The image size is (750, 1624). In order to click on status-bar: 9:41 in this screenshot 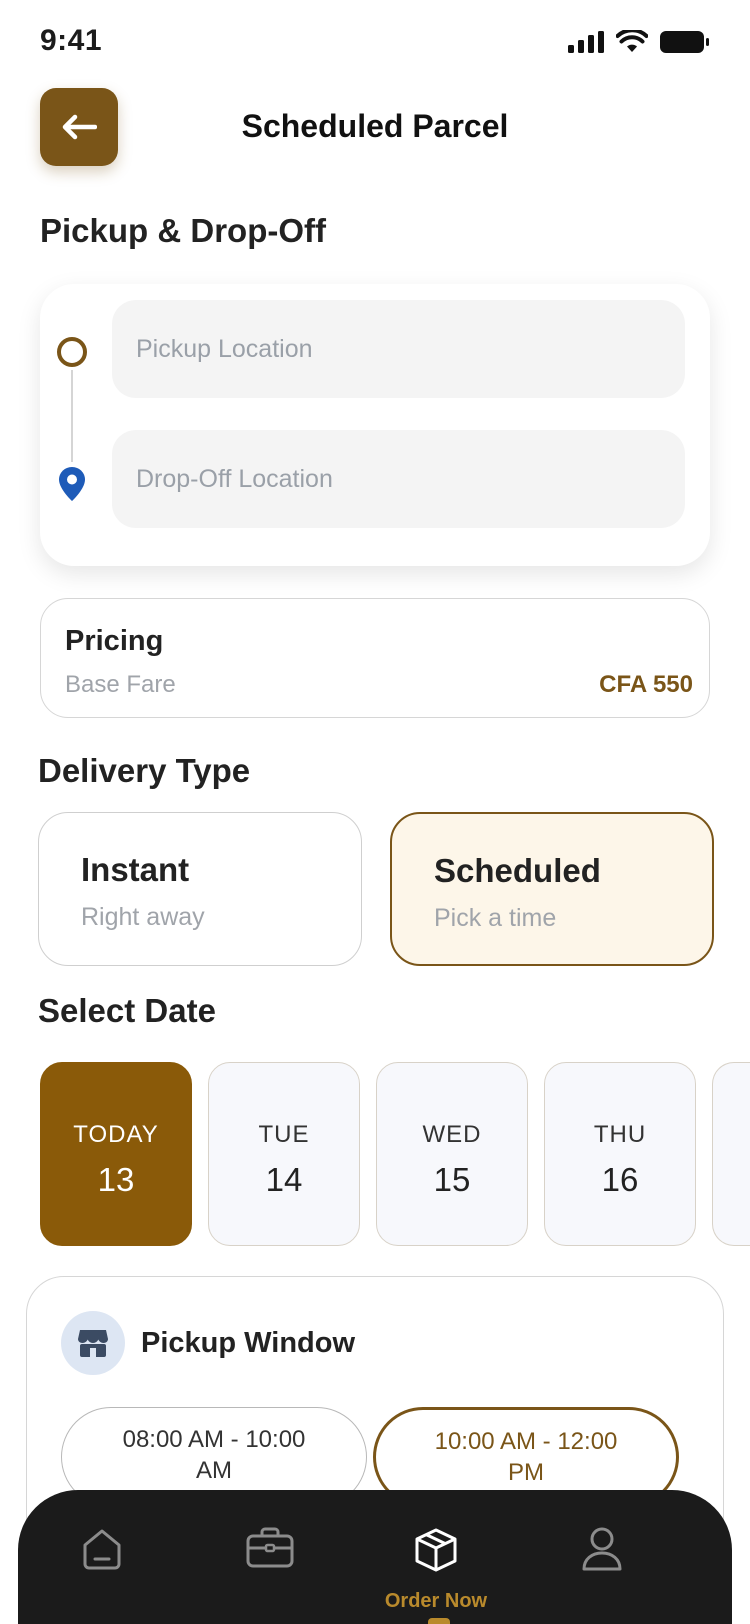, I will do `click(375, 44)`.